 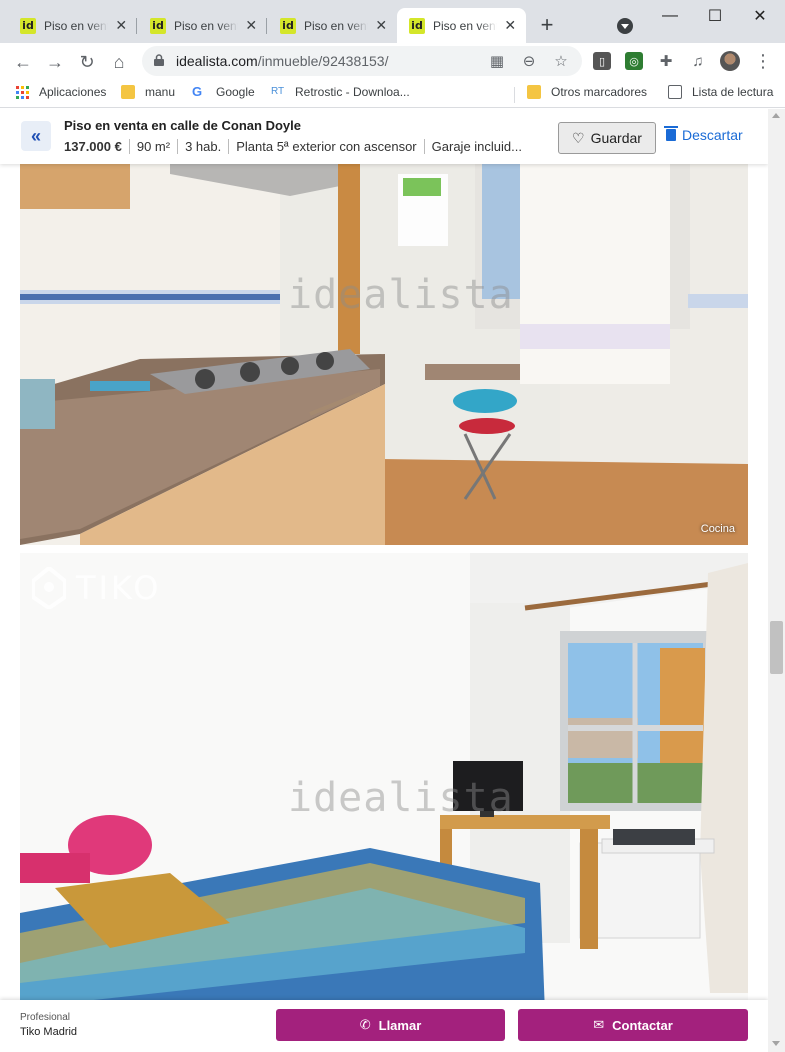 What do you see at coordinates (671, 133) in the screenshot?
I see `trash-icon` at bounding box center [671, 133].